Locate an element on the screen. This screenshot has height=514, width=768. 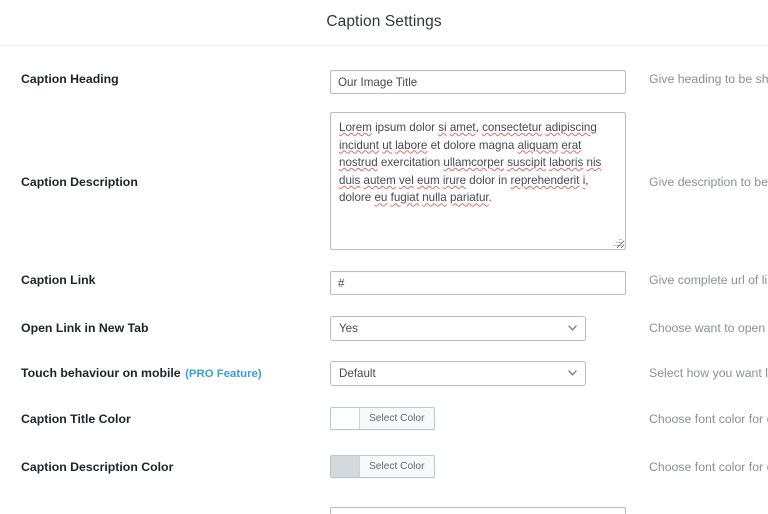
label-cell-caption-link: Caption Link is located at coordinates (165, 280).